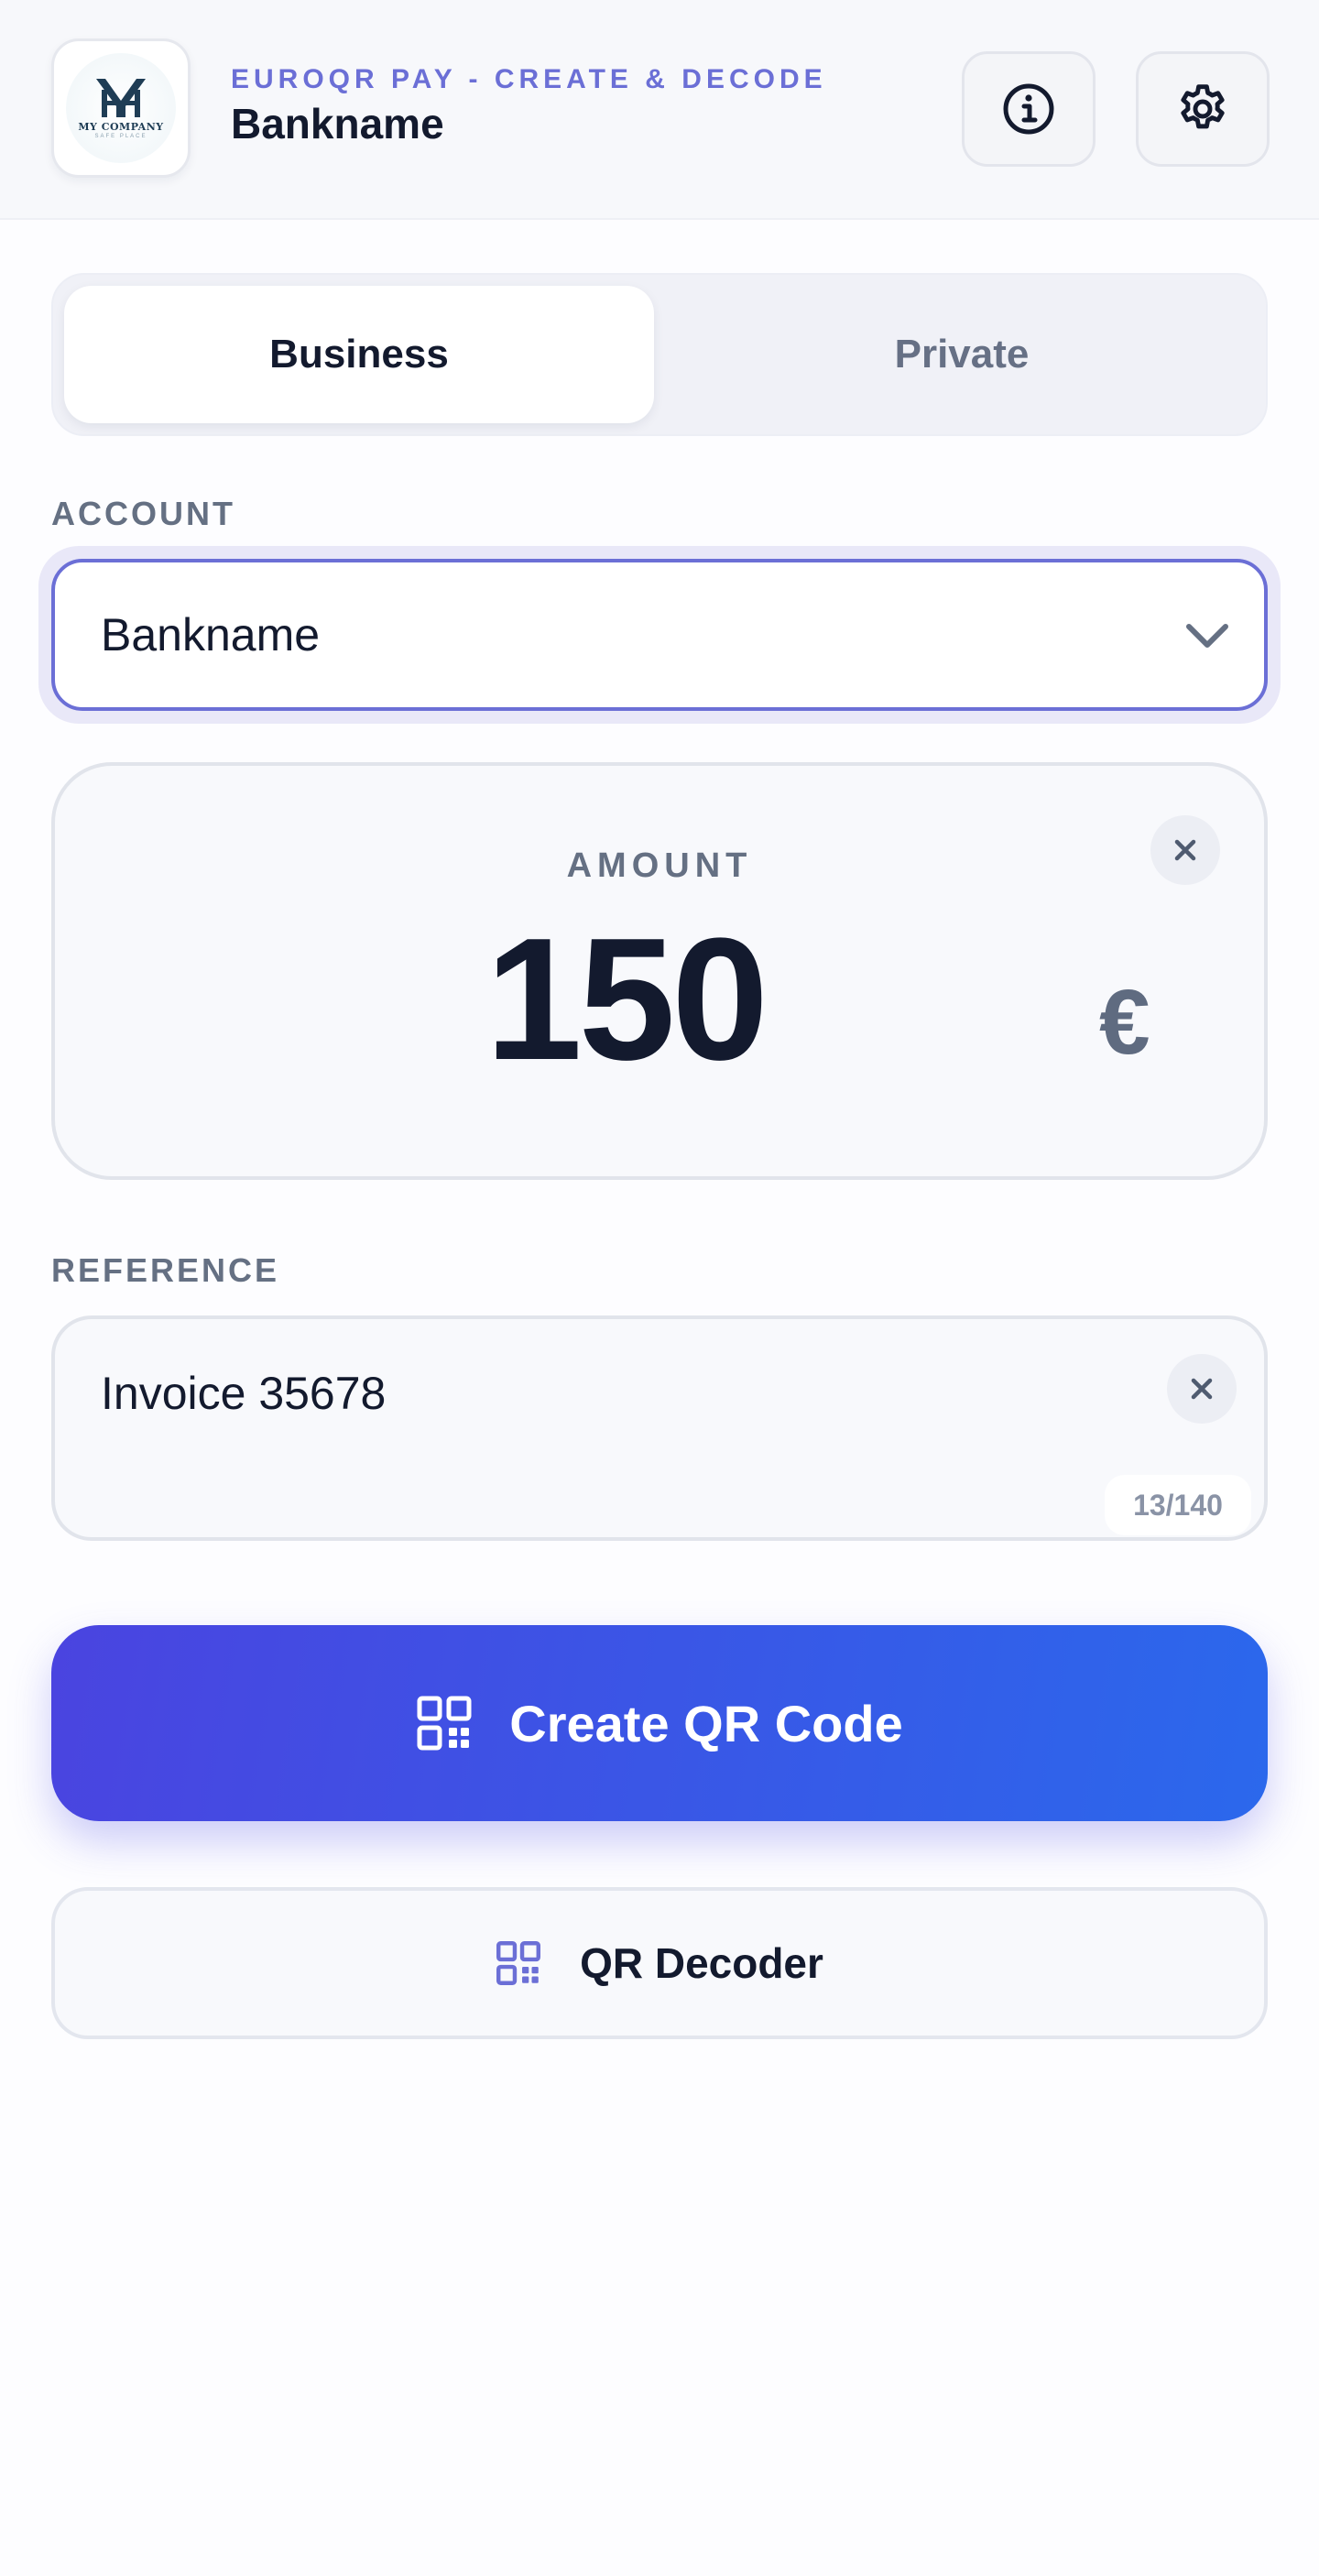 The height and width of the screenshot is (2576, 1319). What do you see at coordinates (1124, 1023) in the screenshot?
I see `currency-symbol: €` at bounding box center [1124, 1023].